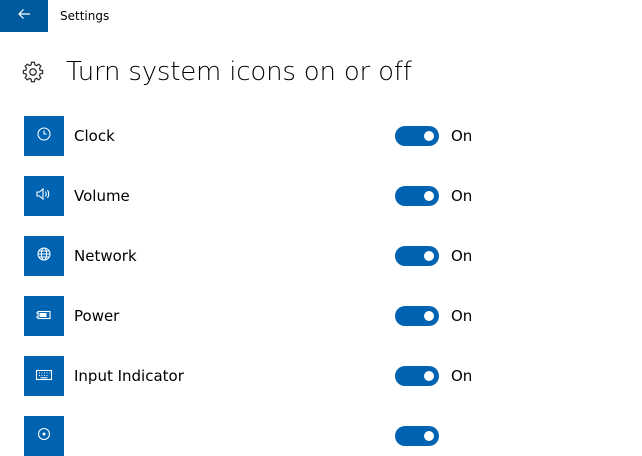  What do you see at coordinates (321, 136) in the screenshot?
I see `list-item-clock: Clock On` at bounding box center [321, 136].